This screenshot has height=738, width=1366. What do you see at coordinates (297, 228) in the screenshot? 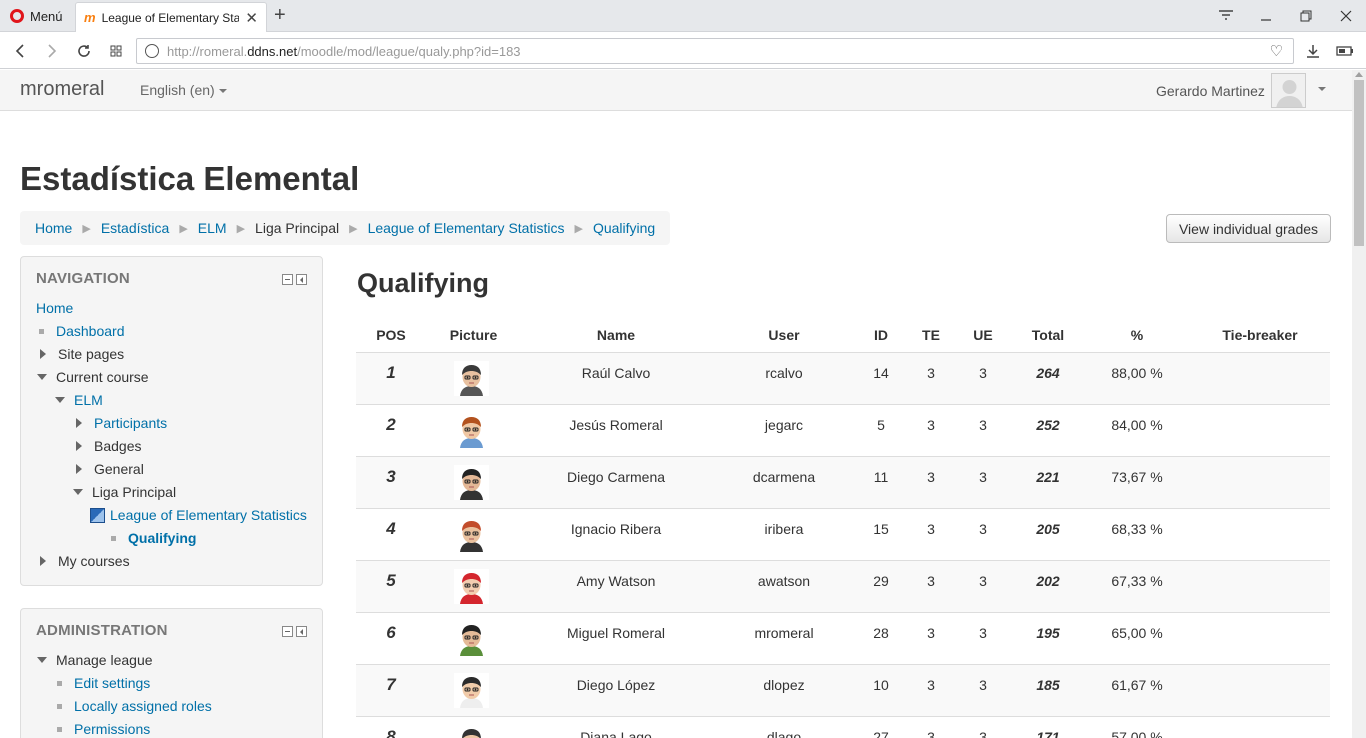
I see `breadcrumb-section: Liga Principal` at bounding box center [297, 228].